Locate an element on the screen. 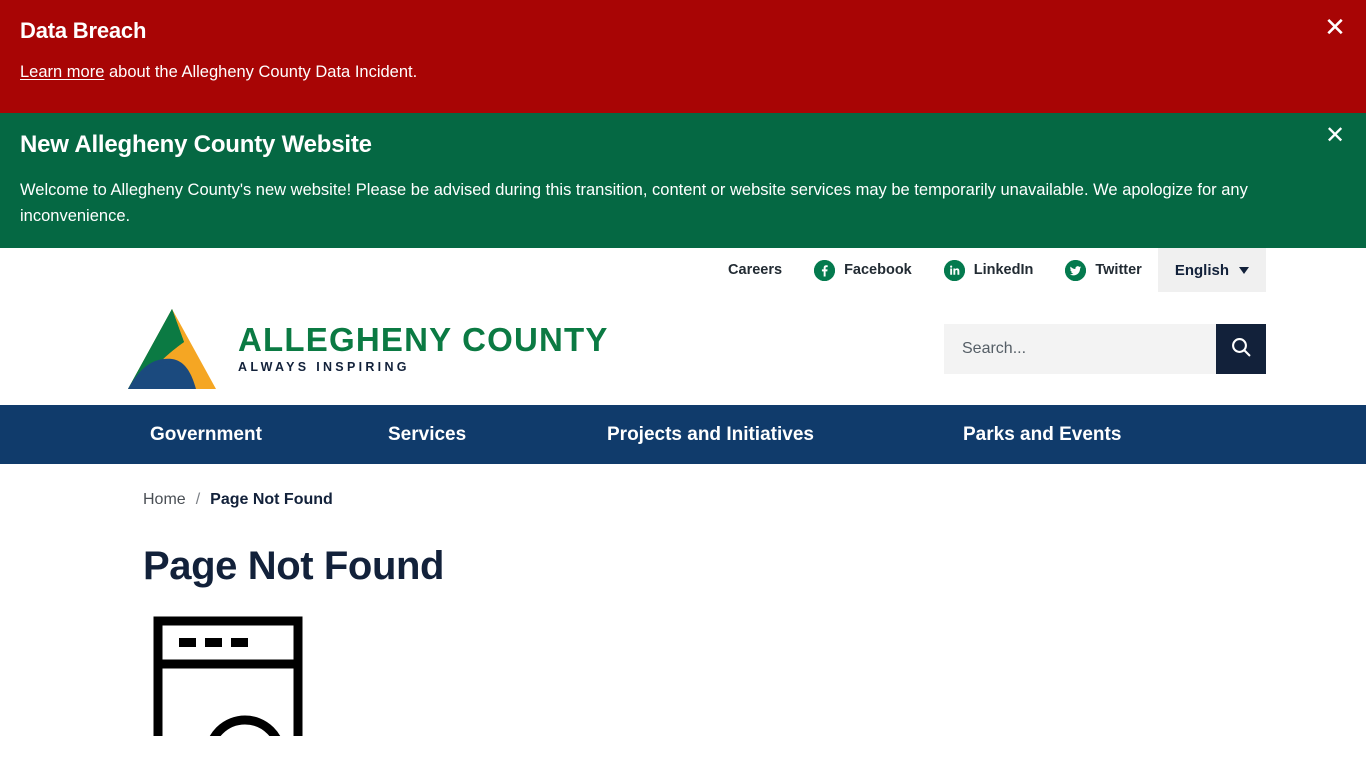 The width and height of the screenshot is (1366, 768). facebook-label: Facebook is located at coordinates (878, 270).